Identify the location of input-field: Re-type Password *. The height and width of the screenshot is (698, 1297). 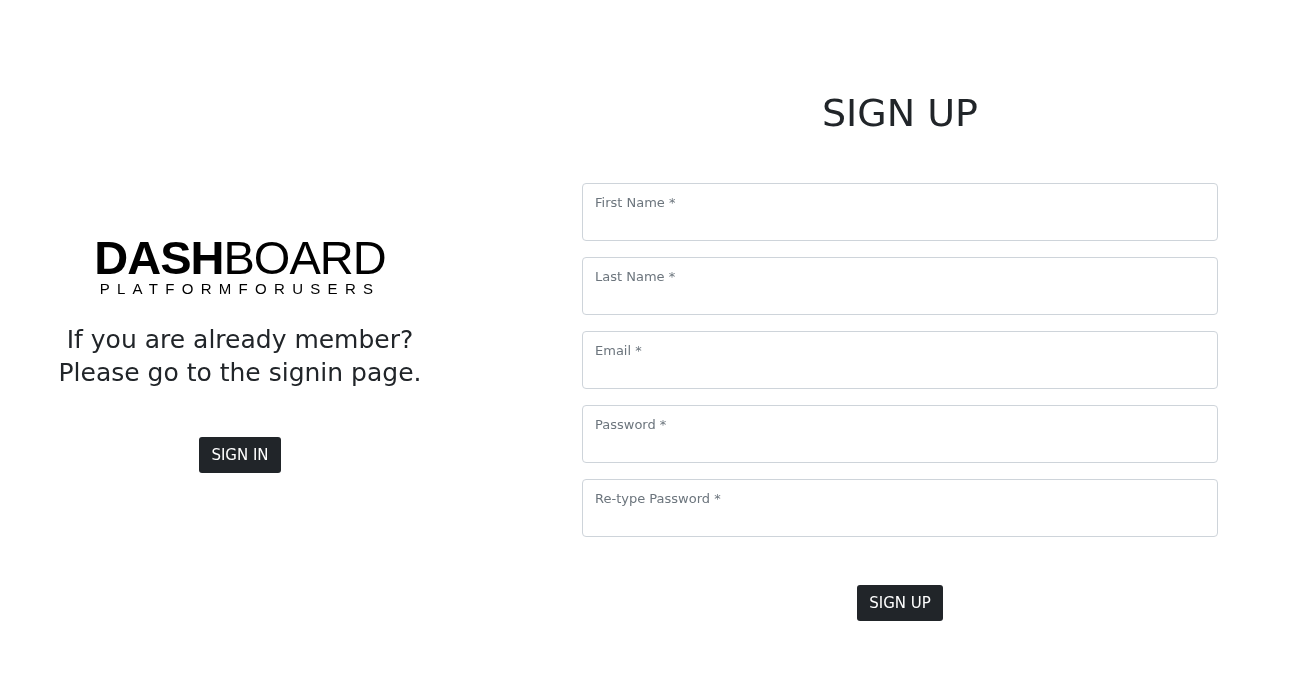
(900, 508).